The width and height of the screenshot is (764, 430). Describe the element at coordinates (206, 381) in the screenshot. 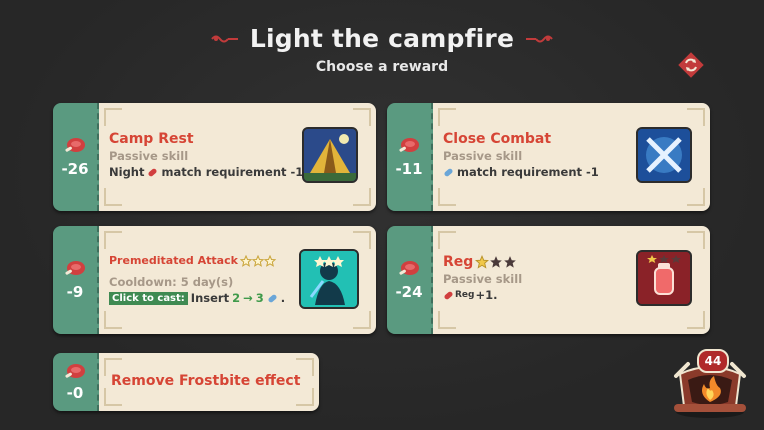

I see `reward-name: Remove Frostbite effect` at that location.